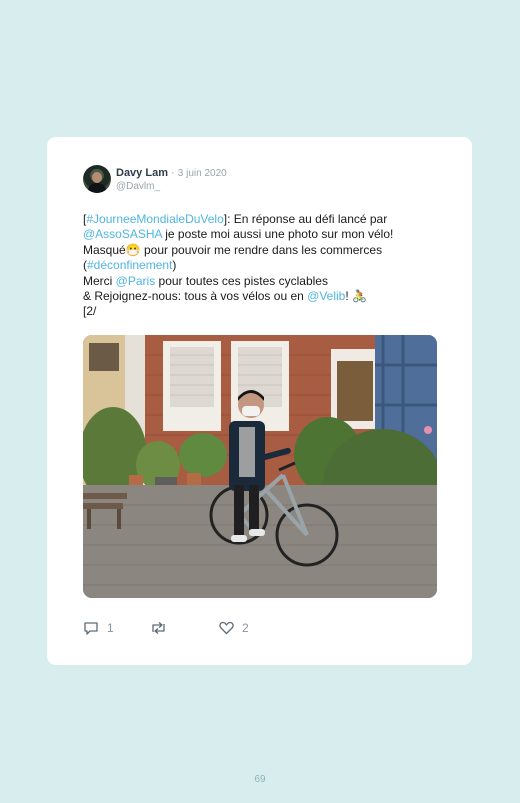  What do you see at coordinates (133, 249) in the screenshot?
I see `tweet-text-segment: 😷` at bounding box center [133, 249].